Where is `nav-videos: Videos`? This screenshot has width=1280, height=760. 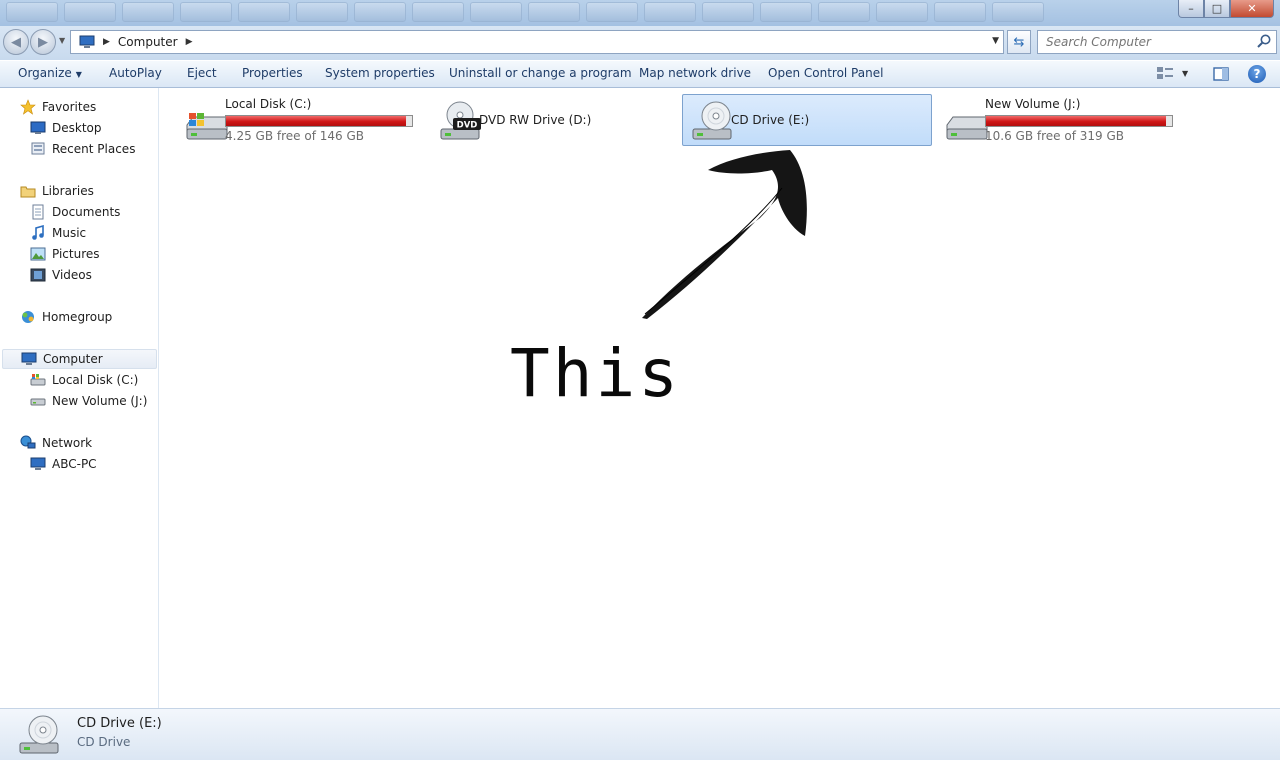
nav-videos: Videos is located at coordinates (61, 275).